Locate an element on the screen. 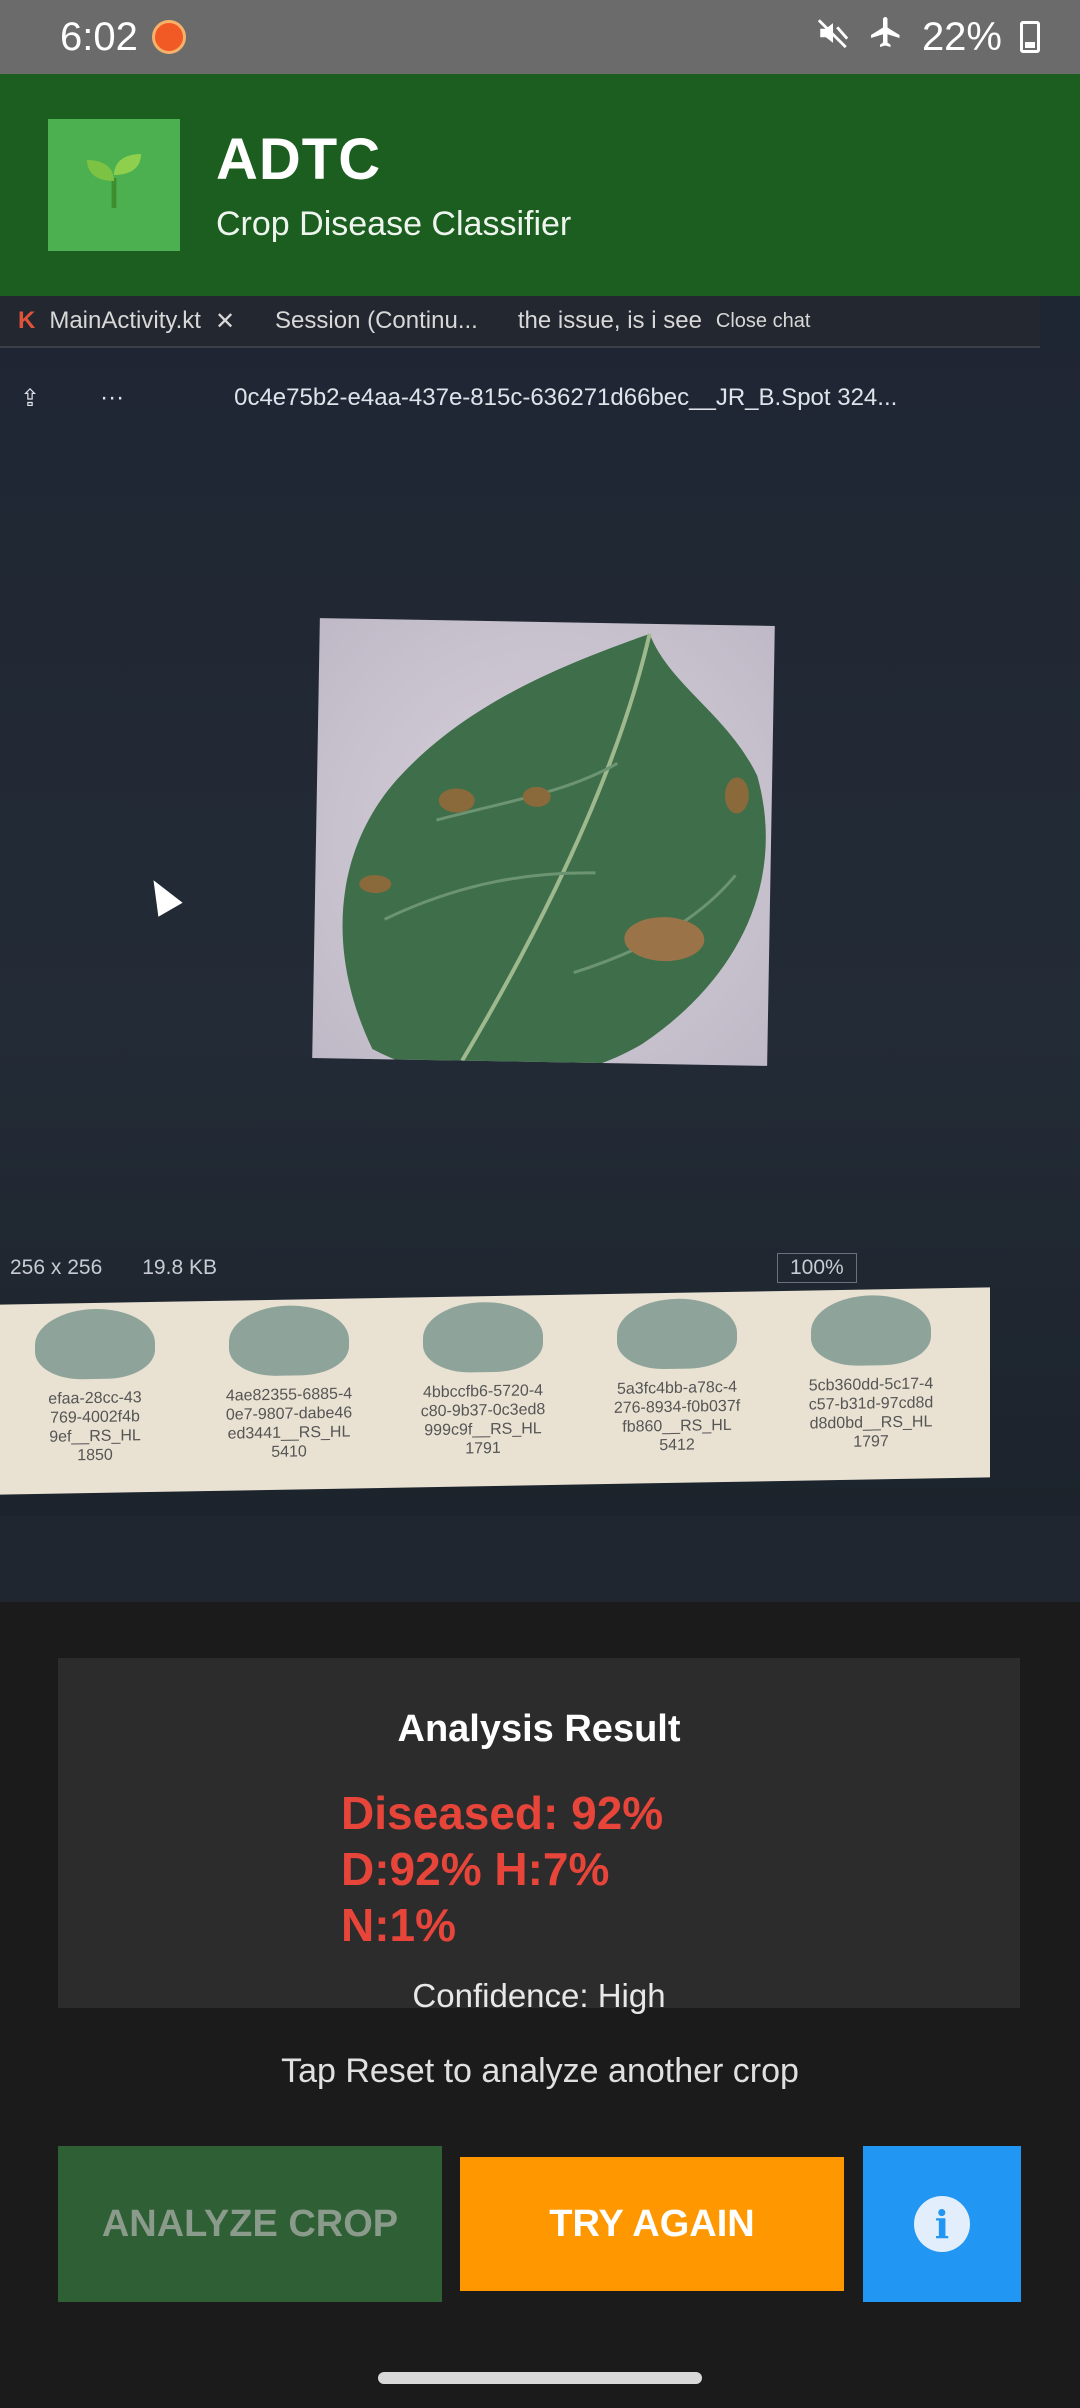 The width and height of the screenshot is (1080, 2408). thumbnail-name-4: 1797 is located at coordinates (871, 1442).